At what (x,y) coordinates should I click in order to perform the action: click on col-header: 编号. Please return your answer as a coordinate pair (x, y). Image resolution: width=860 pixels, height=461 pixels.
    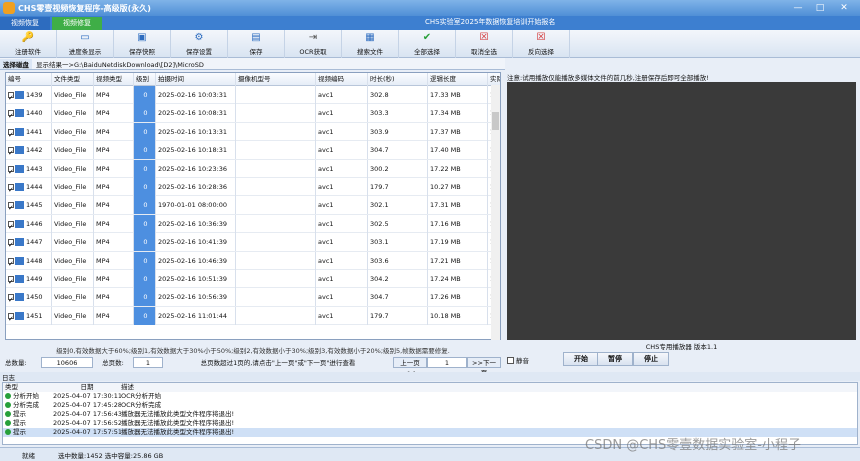
    Looking at the image, I should click on (29, 79).